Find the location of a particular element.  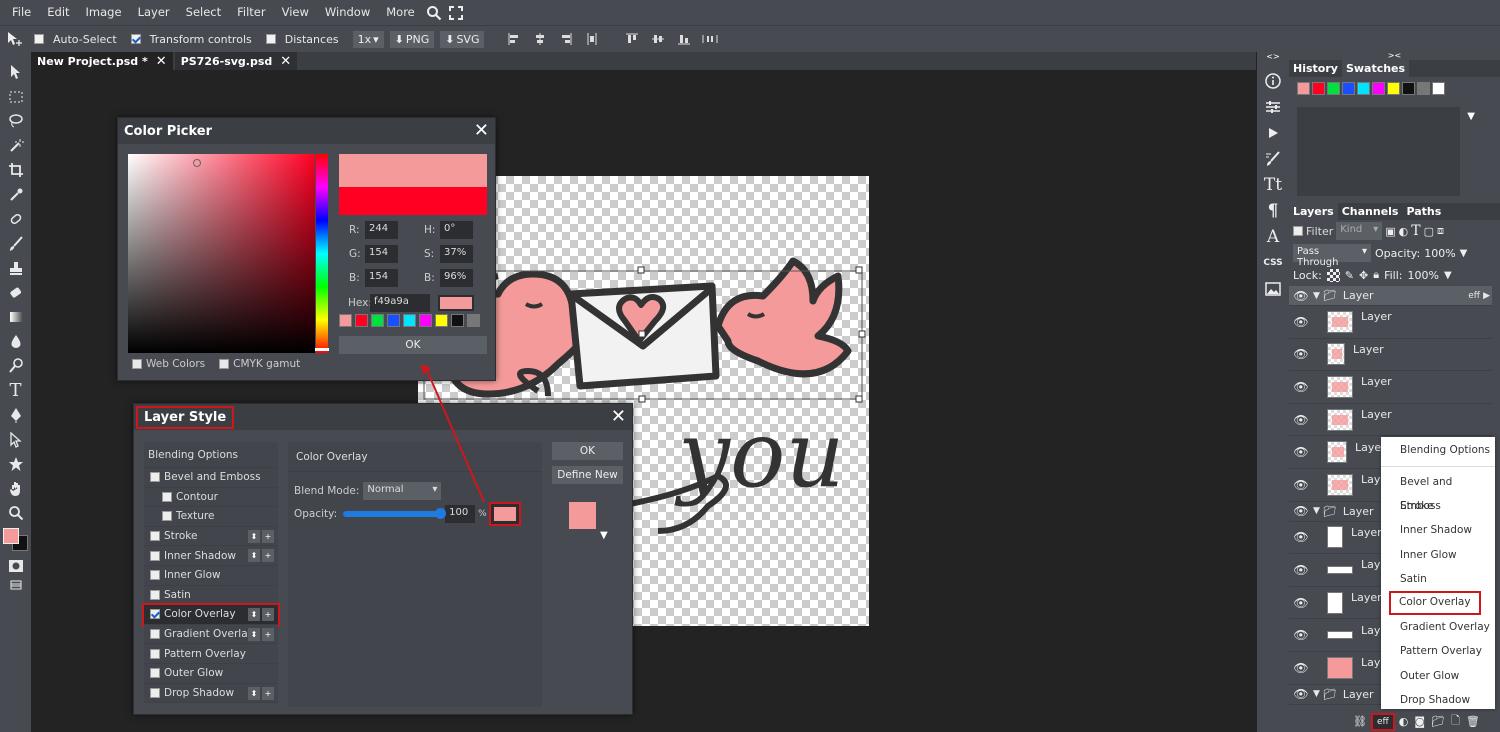

menu-inner-glow: Inner Glow is located at coordinates (1438, 555).